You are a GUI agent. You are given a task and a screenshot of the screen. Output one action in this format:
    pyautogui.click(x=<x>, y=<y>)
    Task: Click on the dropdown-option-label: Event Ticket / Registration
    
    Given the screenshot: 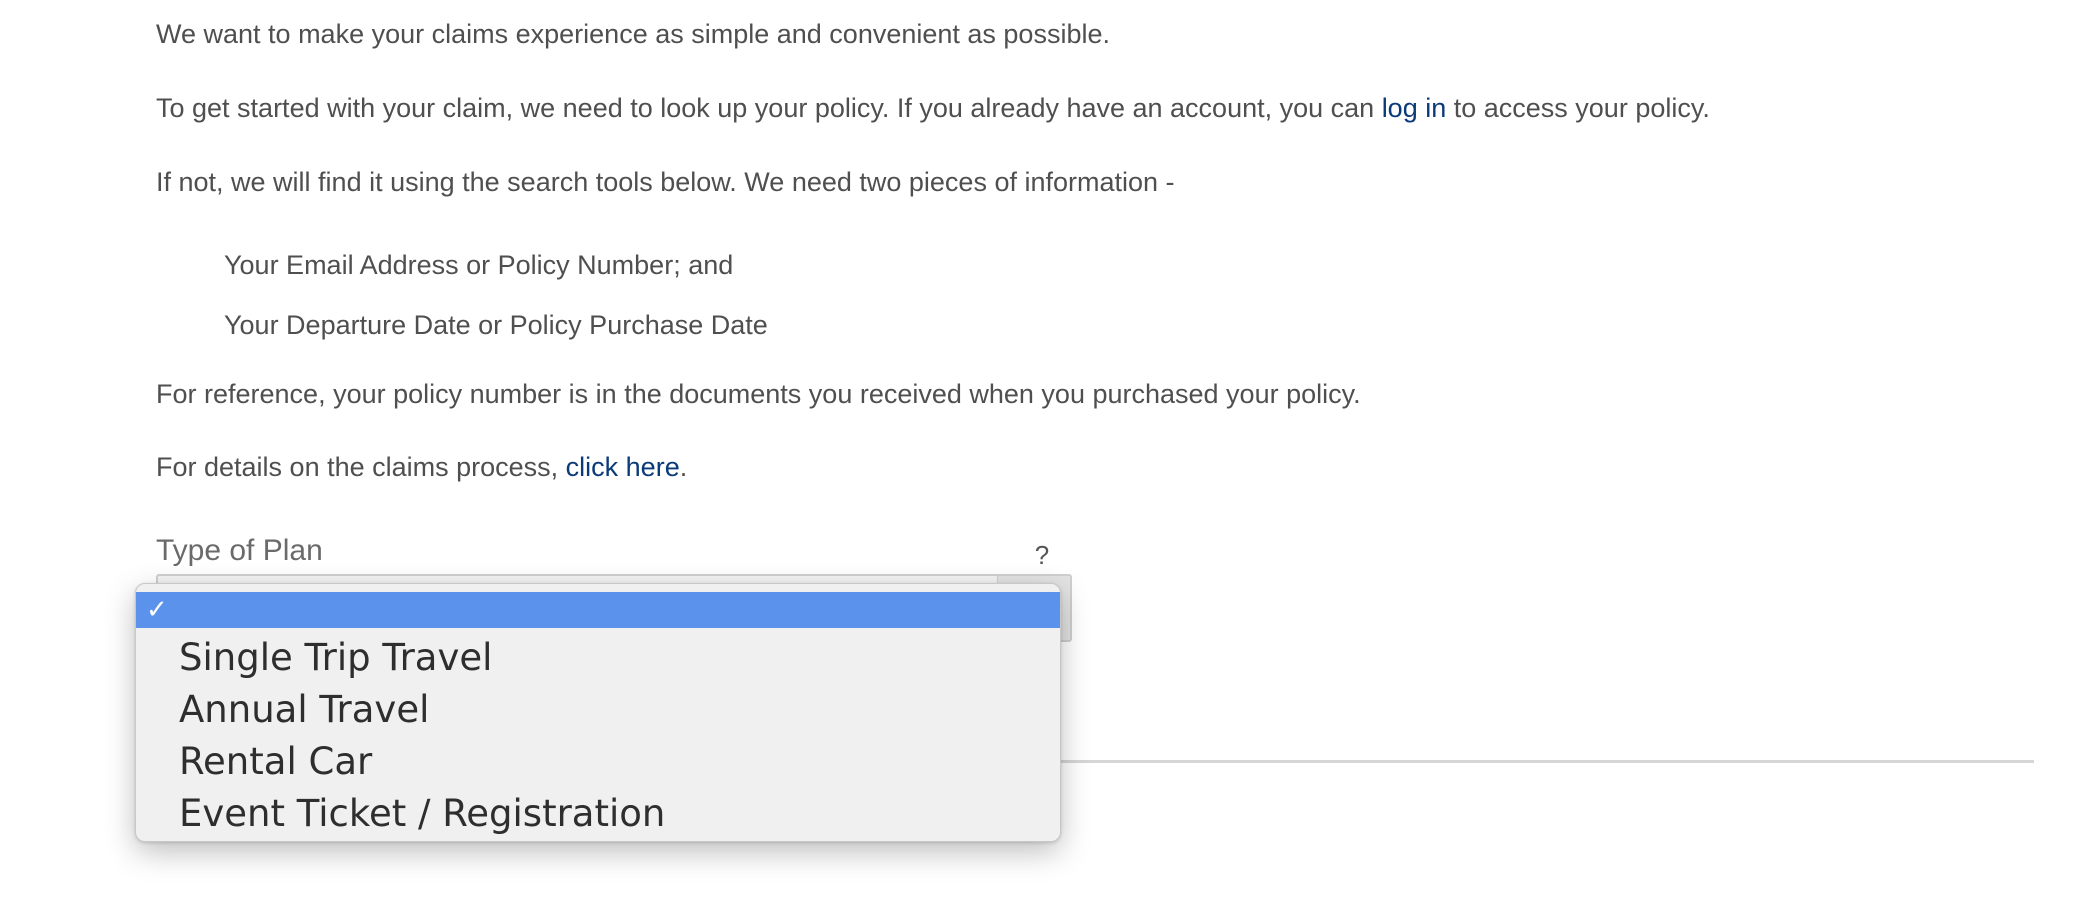 What is the action you would take?
    pyautogui.click(x=422, y=813)
    